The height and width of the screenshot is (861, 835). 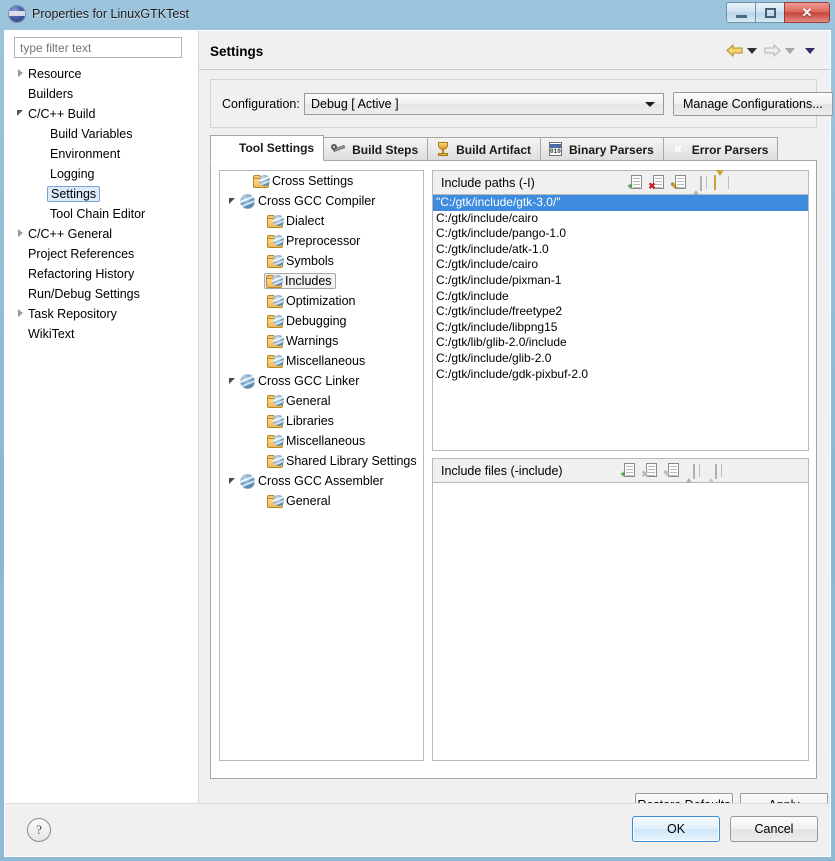 What do you see at coordinates (700, 185) in the screenshot?
I see `move-up-icon` at bounding box center [700, 185].